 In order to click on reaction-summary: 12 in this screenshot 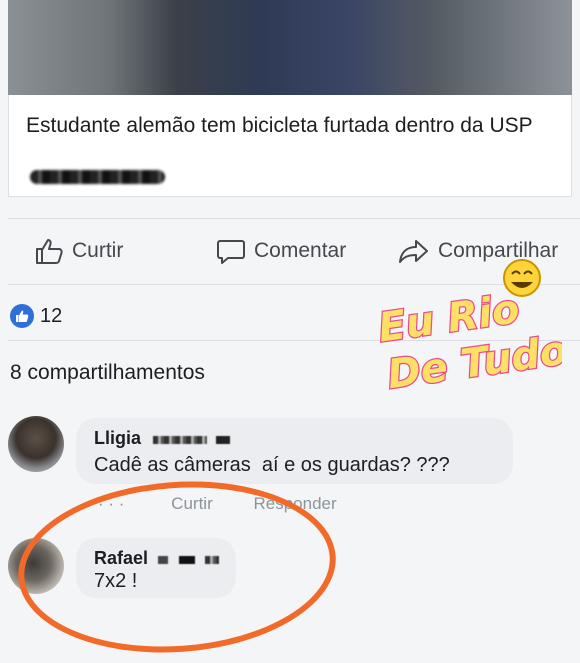, I will do `click(36, 316)`.